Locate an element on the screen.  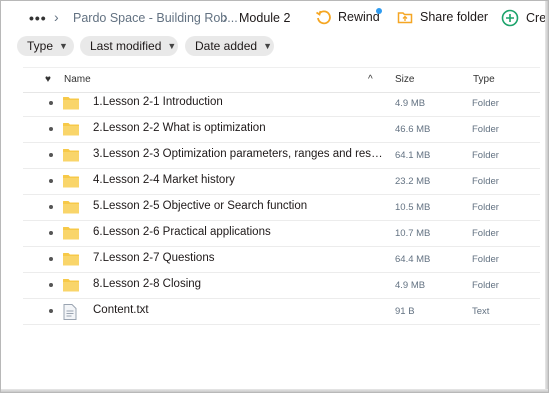
rewind-button: Rewind is located at coordinates (347, 17).